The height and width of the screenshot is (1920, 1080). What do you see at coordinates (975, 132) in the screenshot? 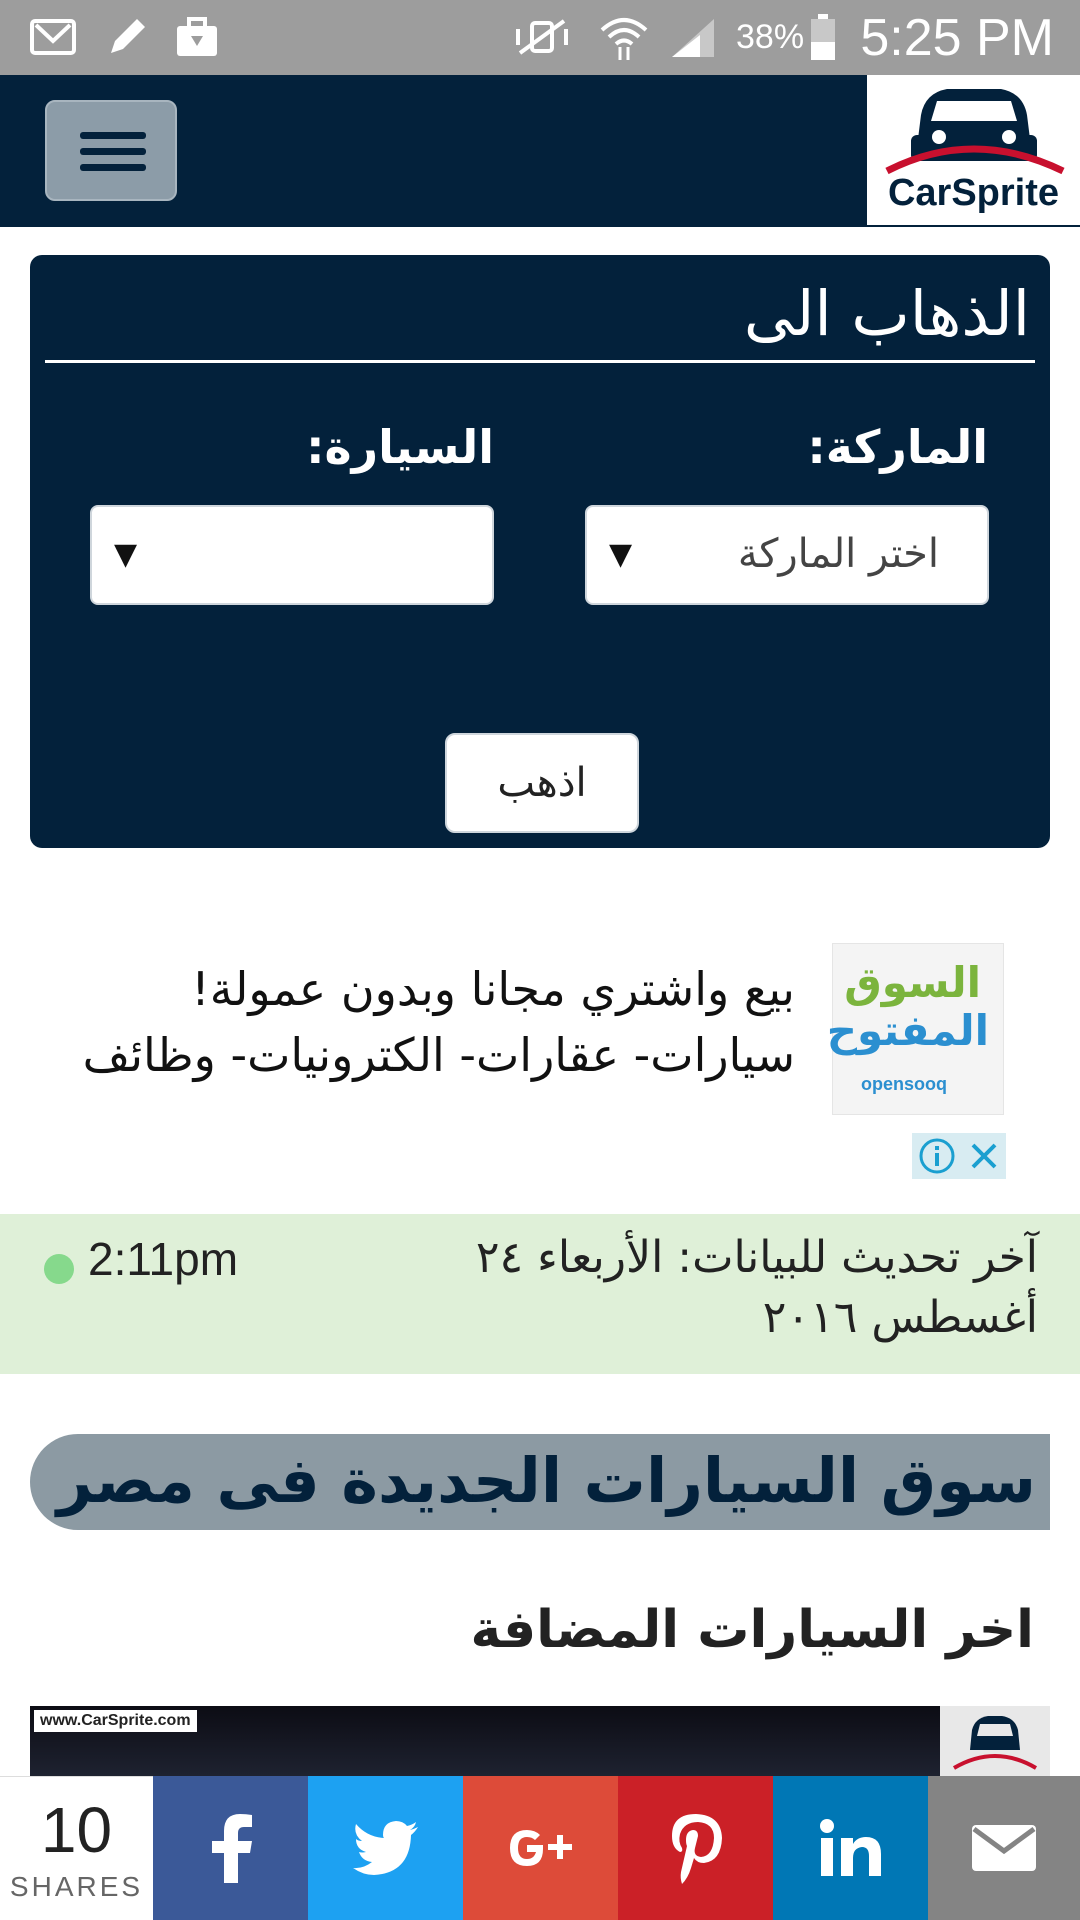
I see `car-logo-icon` at bounding box center [975, 132].